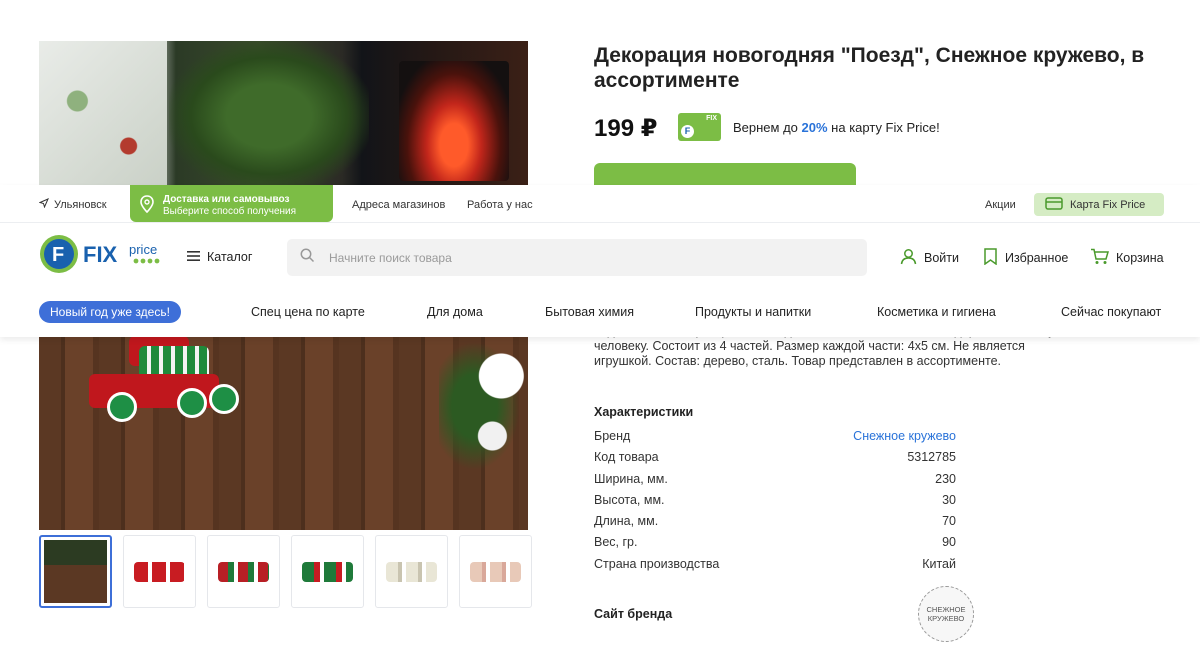 This screenshot has height=652, width=1200. Describe the element at coordinates (936, 312) in the screenshot. I see `nav-item-cosmetics: Косметика и гигиена` at that location.